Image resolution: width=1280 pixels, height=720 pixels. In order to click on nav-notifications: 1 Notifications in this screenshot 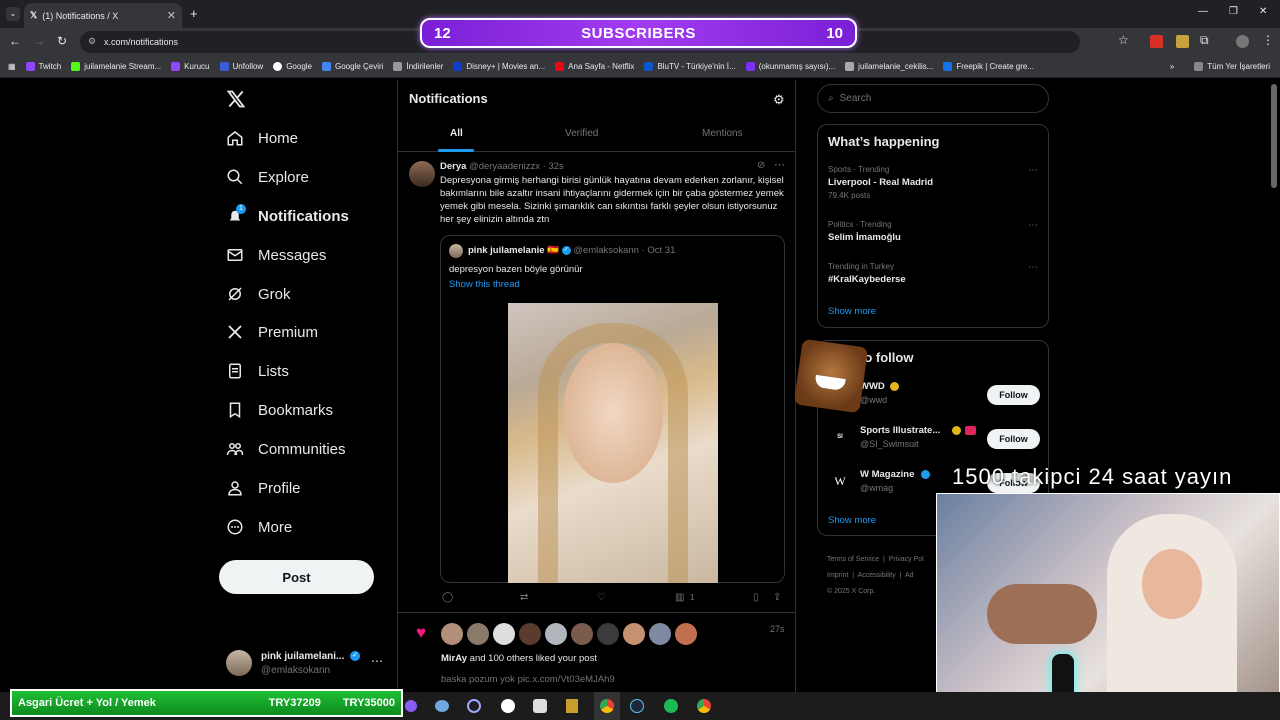, I will do `click(287, 216)`.